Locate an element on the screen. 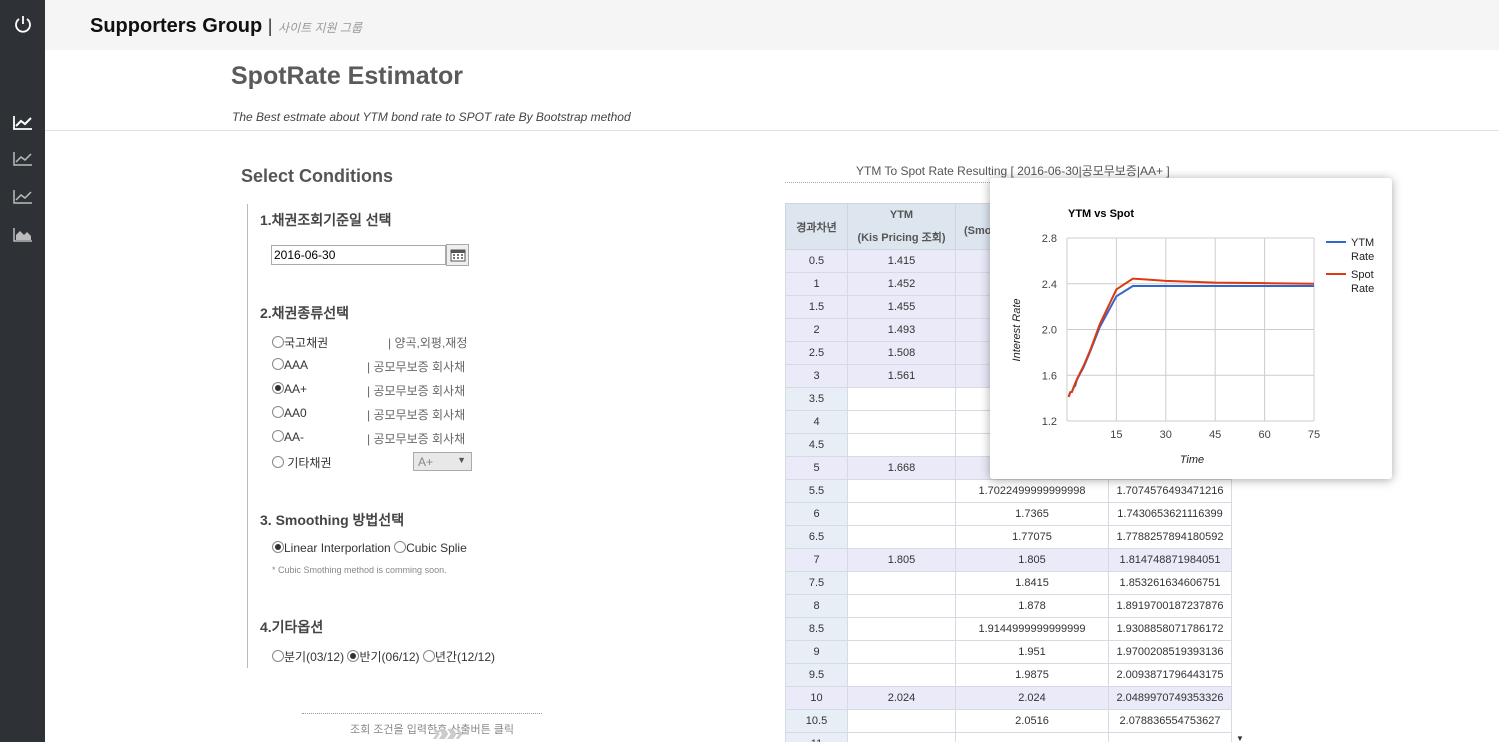 The width and height of the screenshot is (1499, 748). x-tick-label: 45 is located at coordinates (1215, 435).